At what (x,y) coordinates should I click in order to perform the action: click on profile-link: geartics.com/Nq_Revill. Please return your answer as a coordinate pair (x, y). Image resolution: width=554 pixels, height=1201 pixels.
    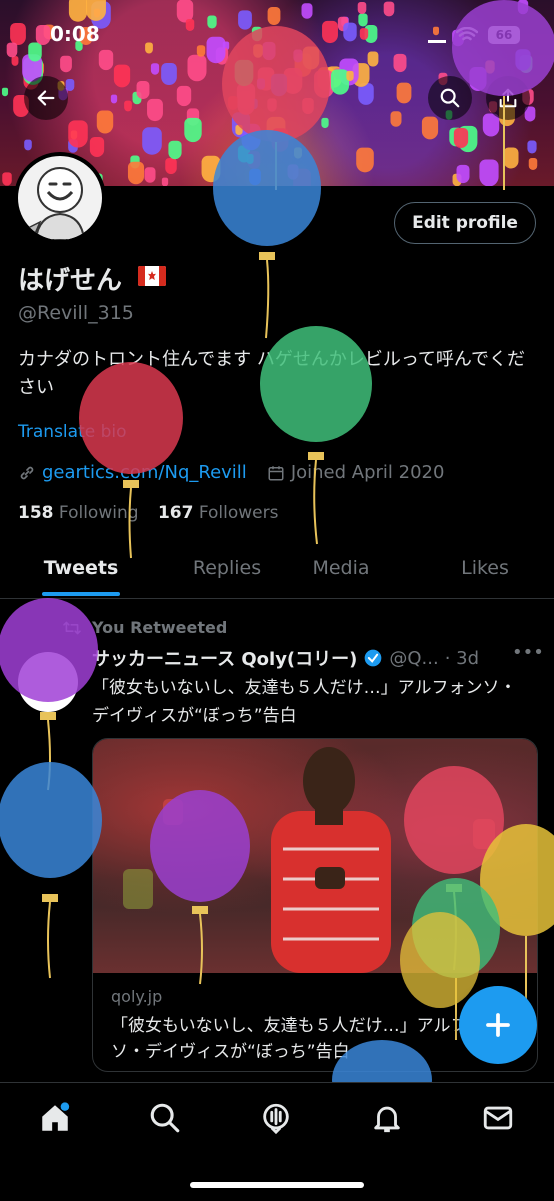
    Looking at the image, I should click on (144, 472).